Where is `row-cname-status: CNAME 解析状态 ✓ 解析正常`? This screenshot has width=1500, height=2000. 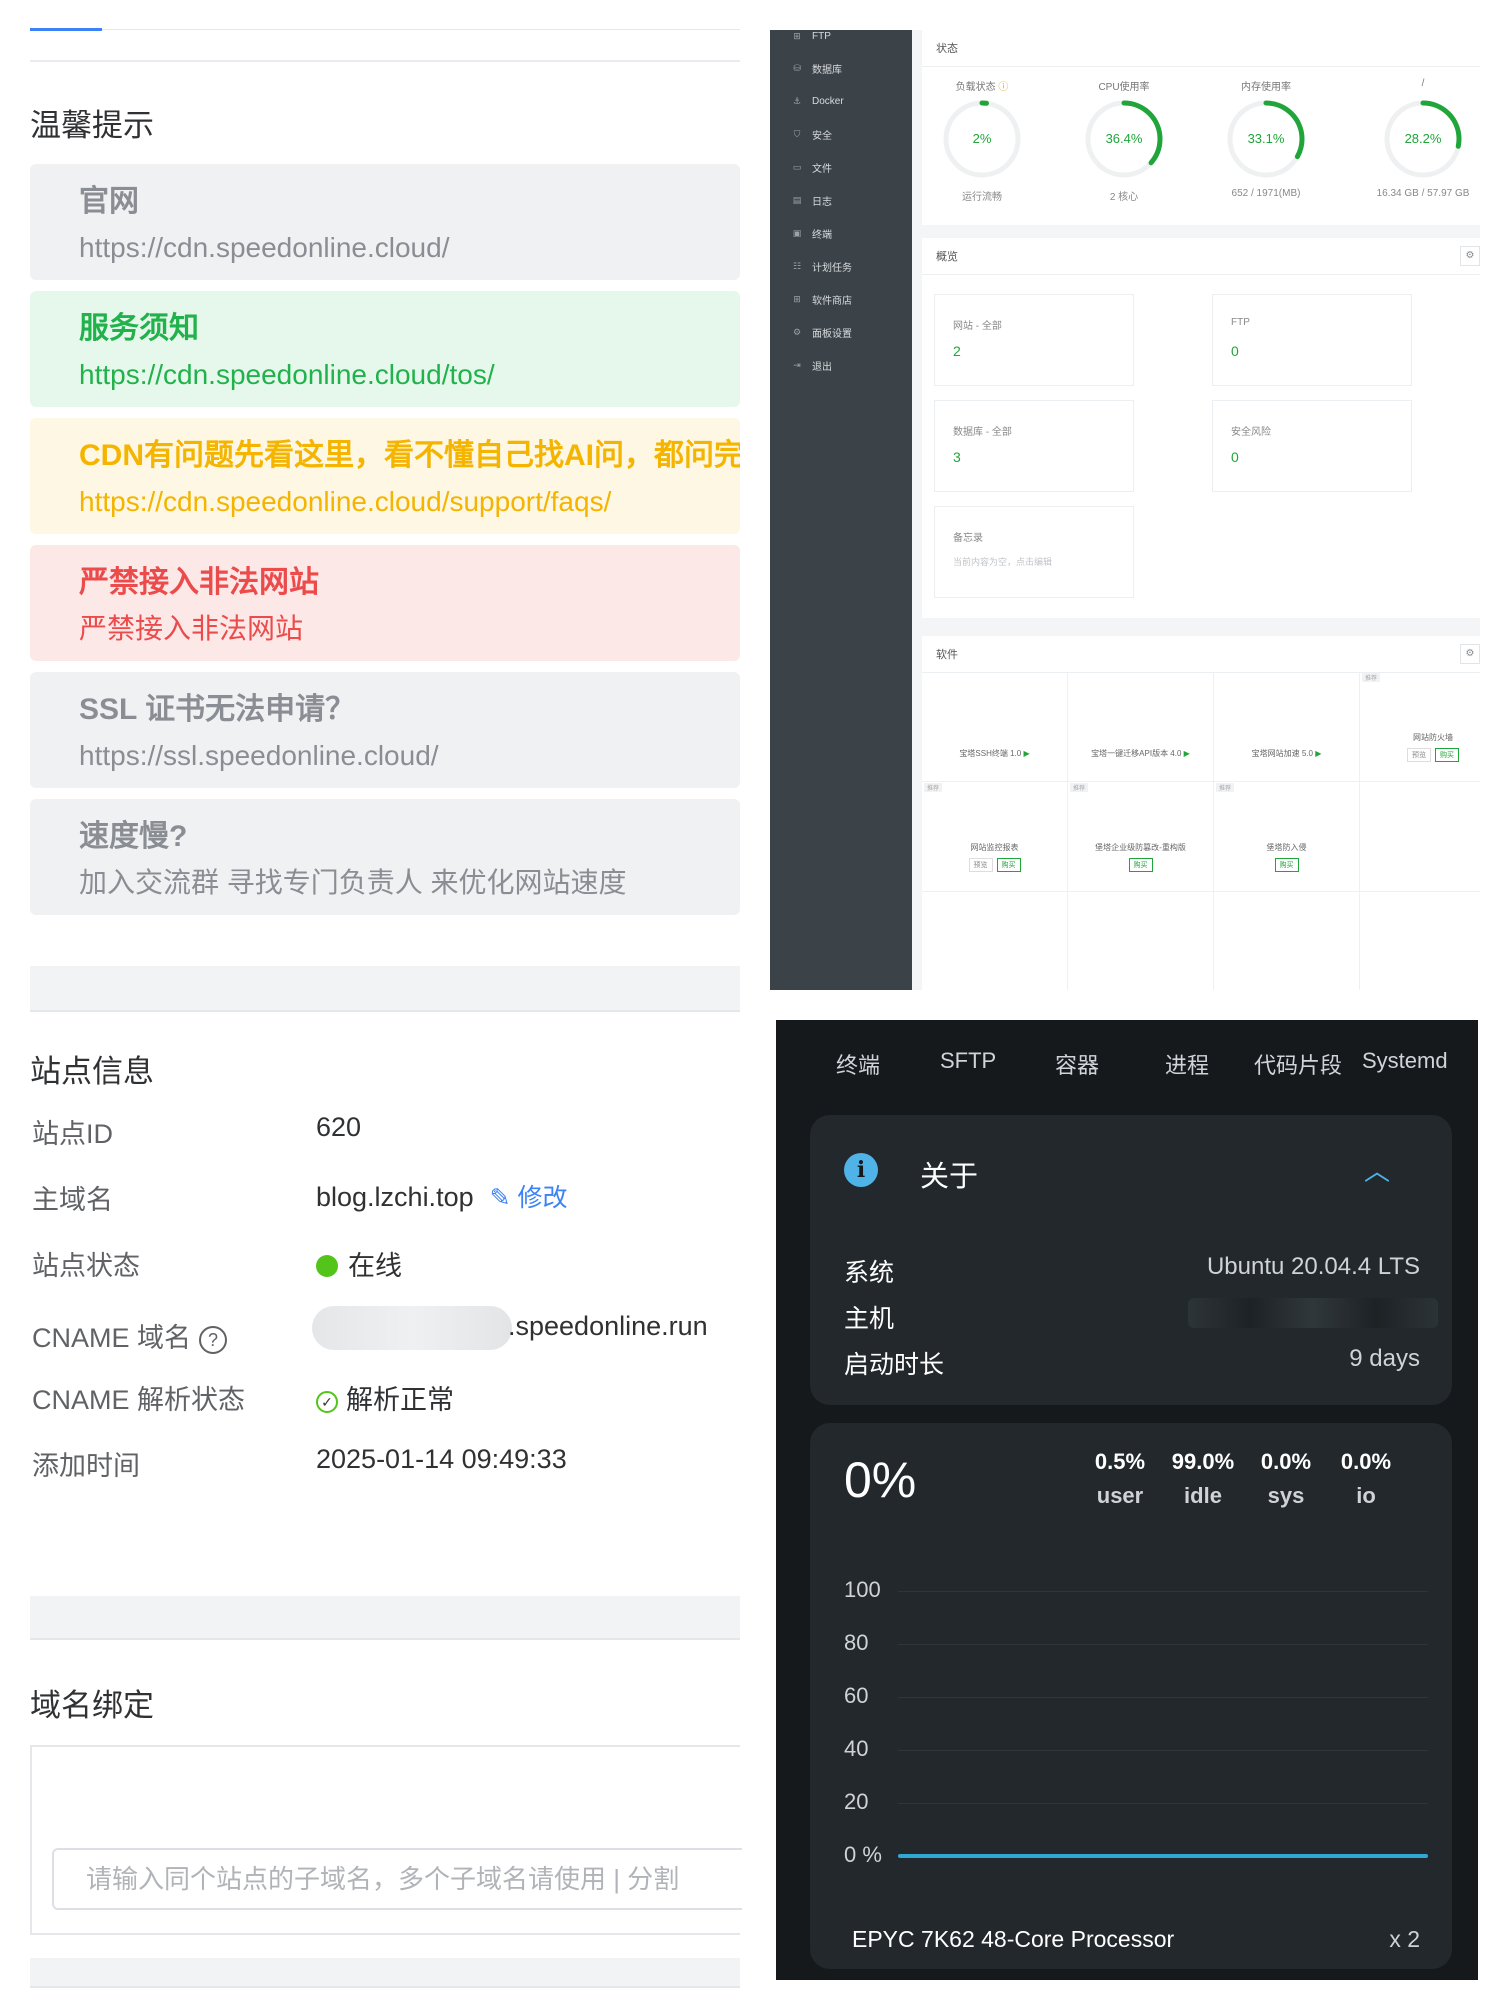 row-cname-status: CNAME 解析状态 ✓ 解析正常 is located at coordinates (385, 1403).